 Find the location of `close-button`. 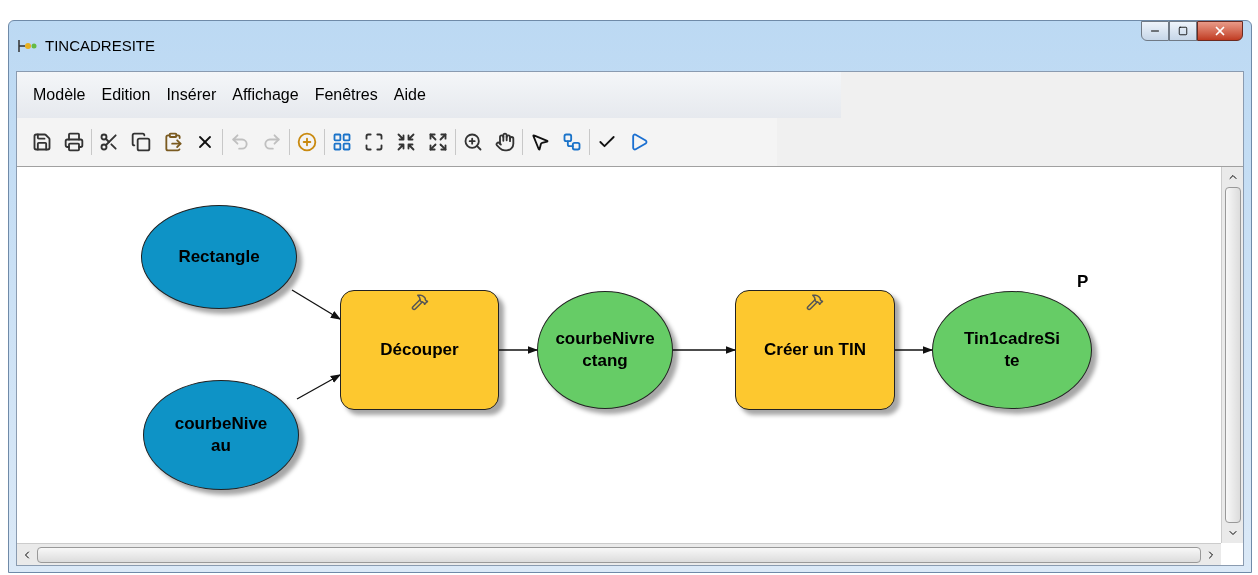

close-button is located at coordinates (1220, 31).